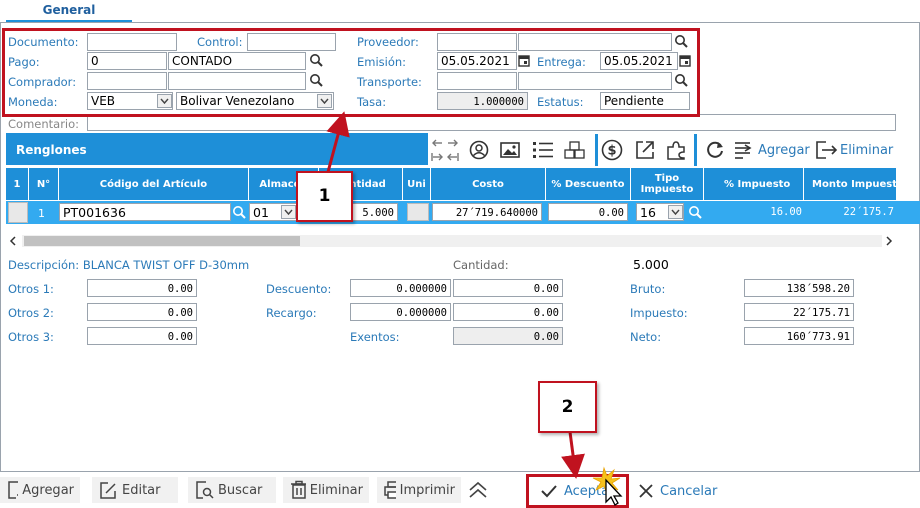  Describe the element at coordinates (239, 212) in the screenshot. I see `codigo-search-icon` at that location.